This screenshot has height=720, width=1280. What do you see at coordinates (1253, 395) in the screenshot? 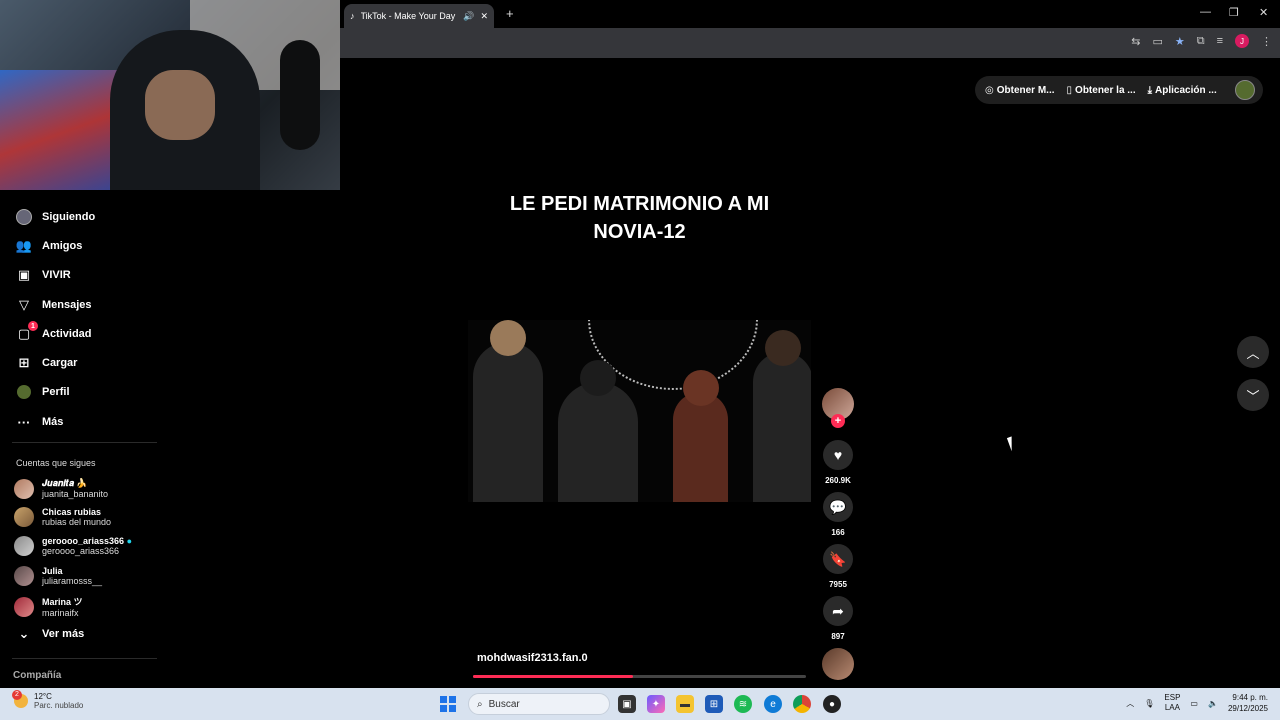
I see `next-video-button: ﹀` at bounding box center [1253, 395].